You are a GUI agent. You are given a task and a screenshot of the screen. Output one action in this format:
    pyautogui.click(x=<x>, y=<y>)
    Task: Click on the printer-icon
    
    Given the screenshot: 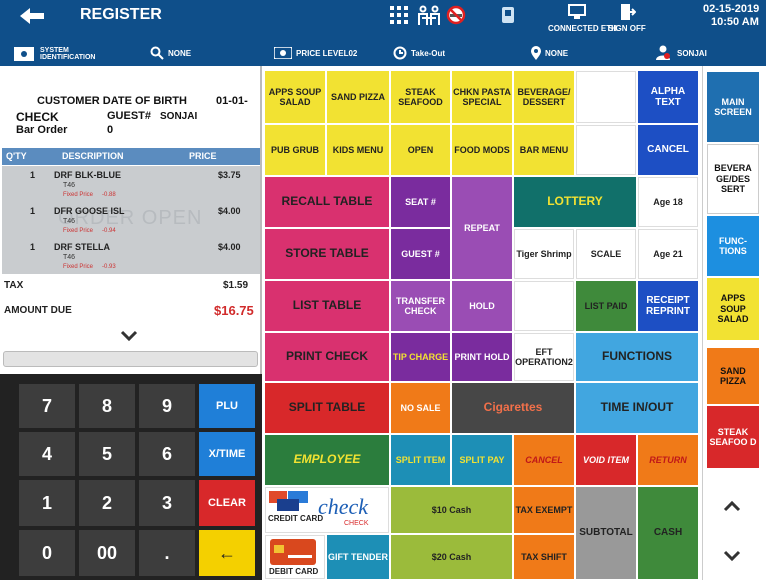 What is the action you would take?
    pyautogui.click(x=509, y=15)
    